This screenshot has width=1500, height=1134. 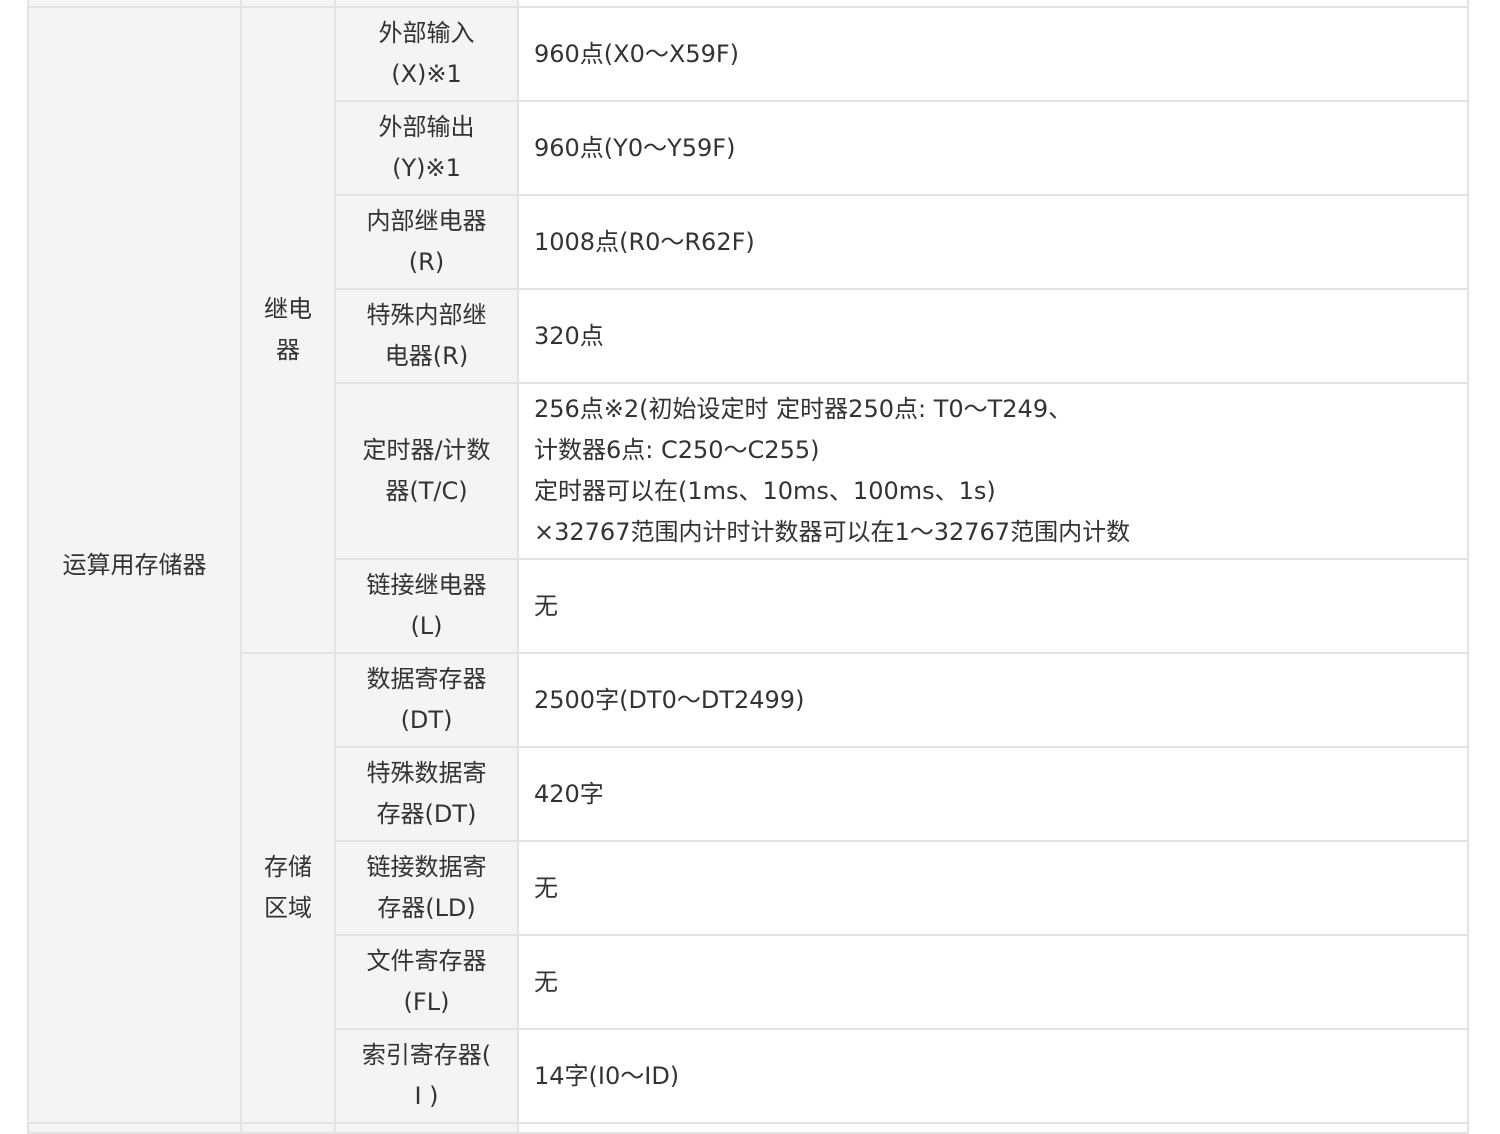 What do you see at coordinates (426, 315) in the screenshot?
I see `item-name-line: 特殊内部继` at bounding box center [426, 315].